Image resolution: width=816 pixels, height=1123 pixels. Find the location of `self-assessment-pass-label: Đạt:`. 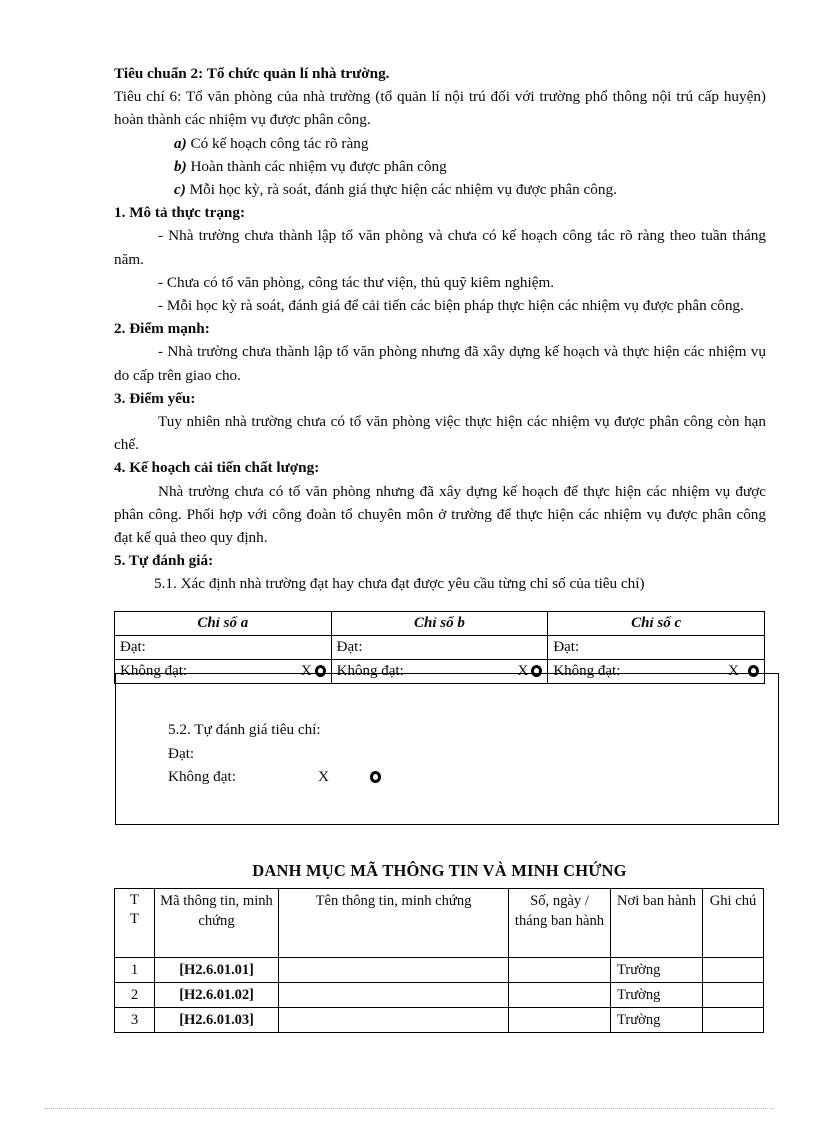

self-assessment-pass-label: Đạt: is located at coordinates (181, 753).